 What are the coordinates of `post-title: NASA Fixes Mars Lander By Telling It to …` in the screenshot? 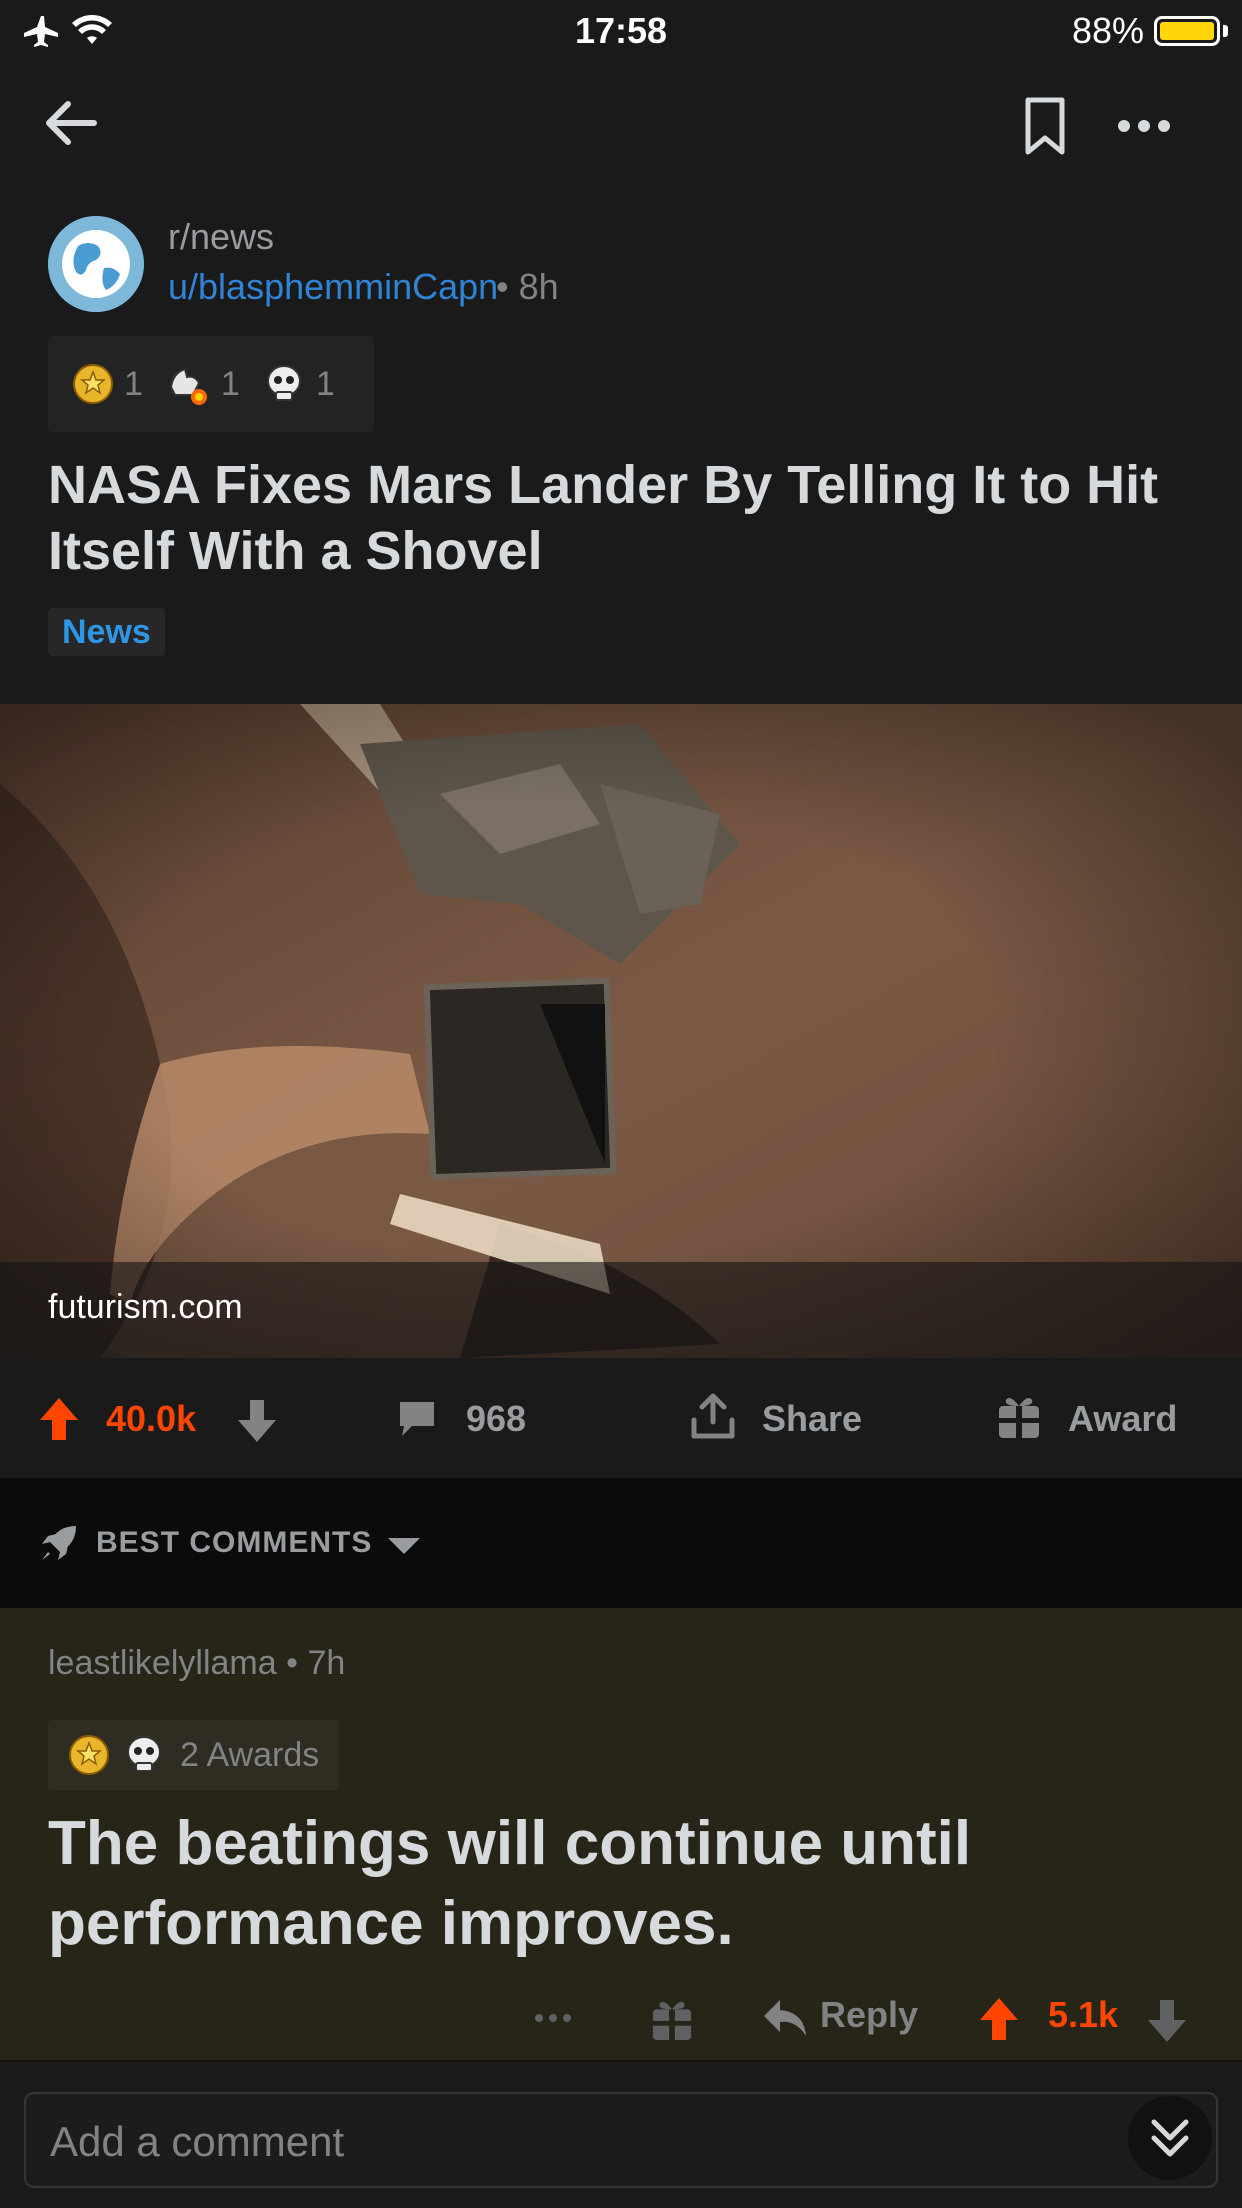 It's located at (628, 518).